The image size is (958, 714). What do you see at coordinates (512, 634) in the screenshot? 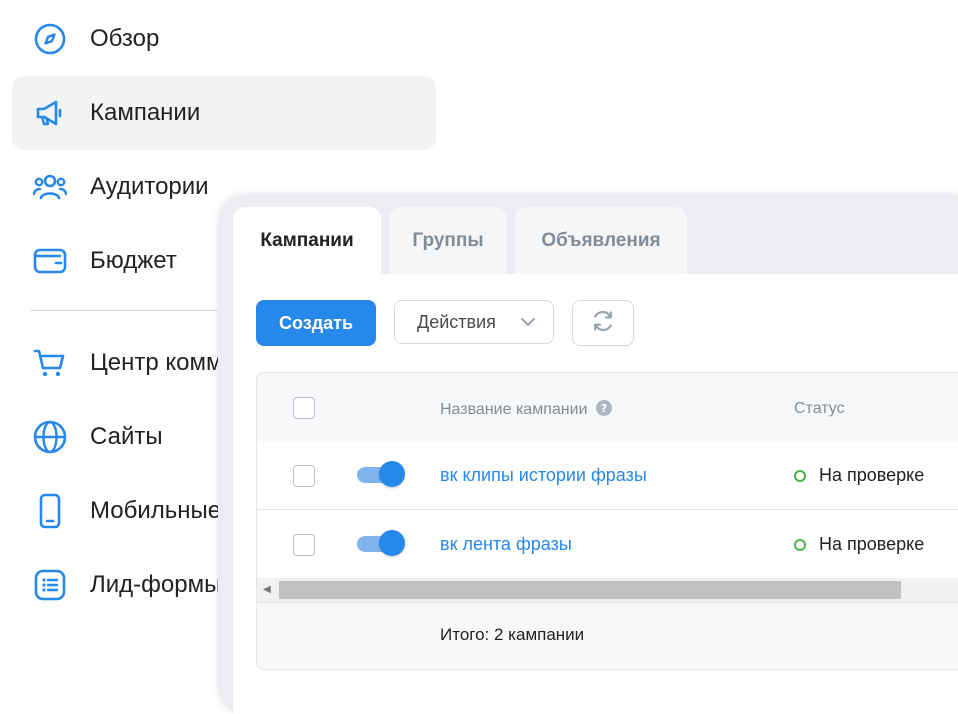
I see `total-count: Итого: 2 кампании` at bounding box center [512, 634].